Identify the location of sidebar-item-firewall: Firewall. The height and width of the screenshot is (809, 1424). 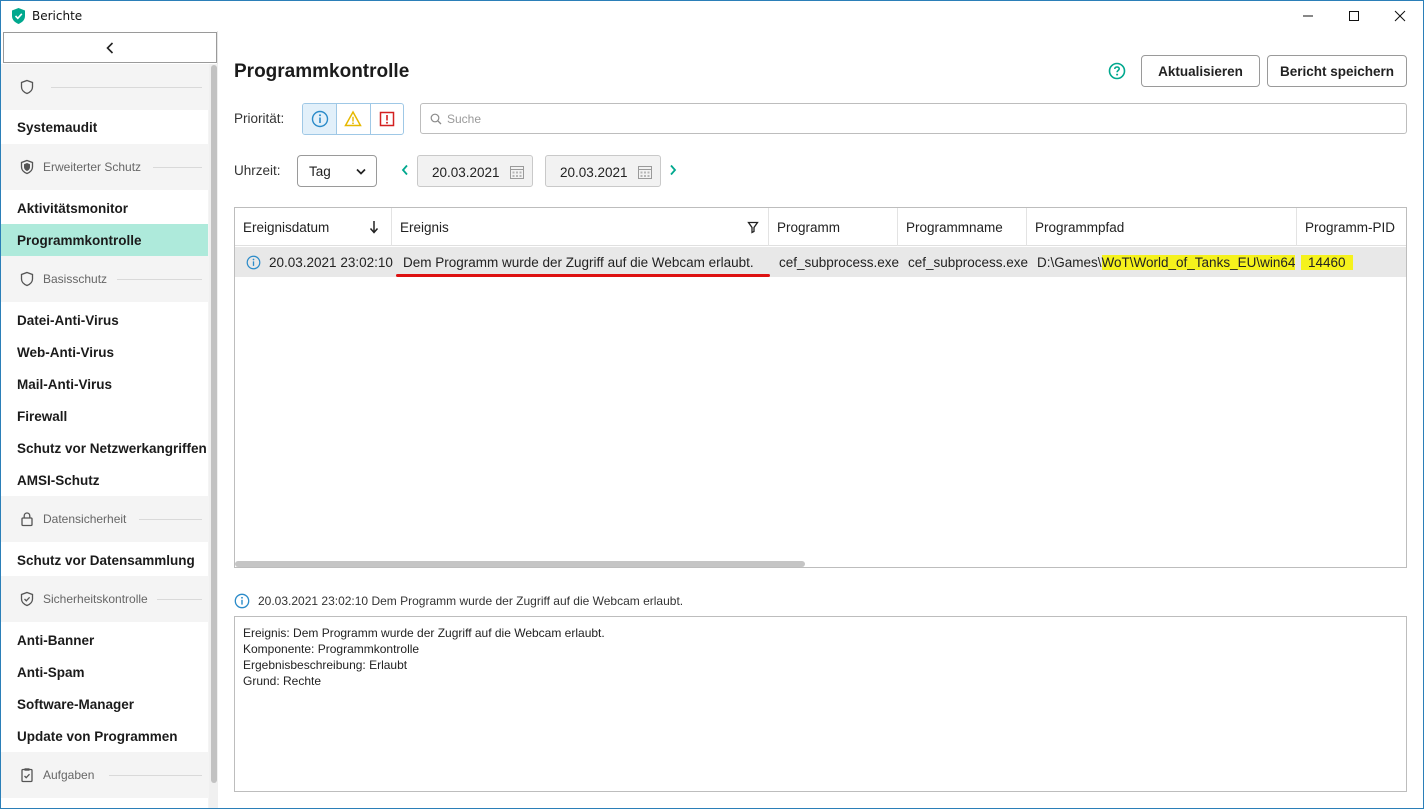
(104, 416).